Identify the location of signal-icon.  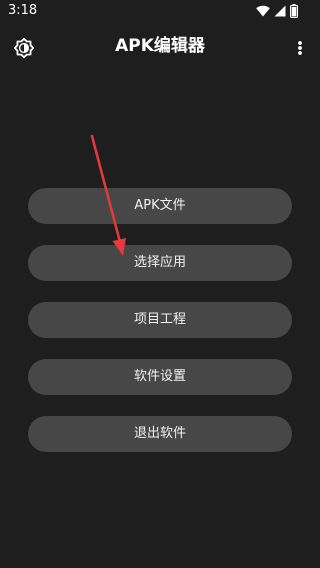
(280, 11).